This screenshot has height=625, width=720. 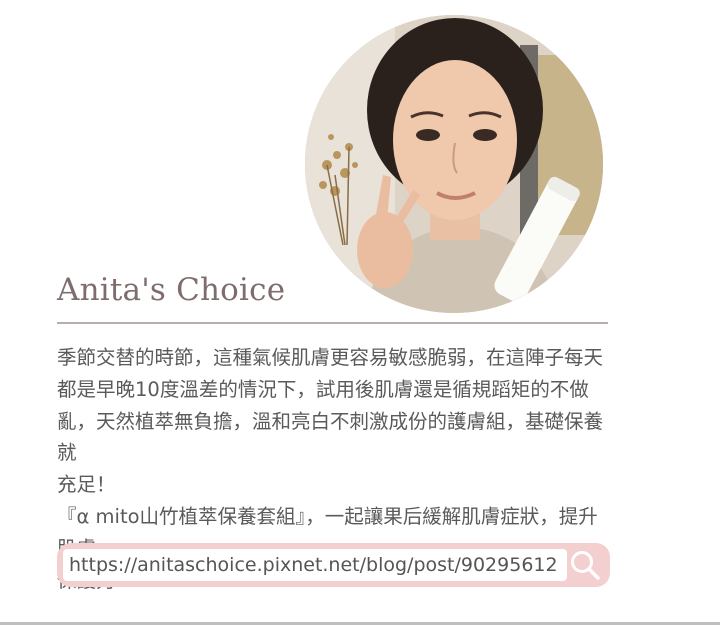 What do you see at coordinates (332, 323) in the screenshot?
I see `title-divider` at bounding box center [332, 323].